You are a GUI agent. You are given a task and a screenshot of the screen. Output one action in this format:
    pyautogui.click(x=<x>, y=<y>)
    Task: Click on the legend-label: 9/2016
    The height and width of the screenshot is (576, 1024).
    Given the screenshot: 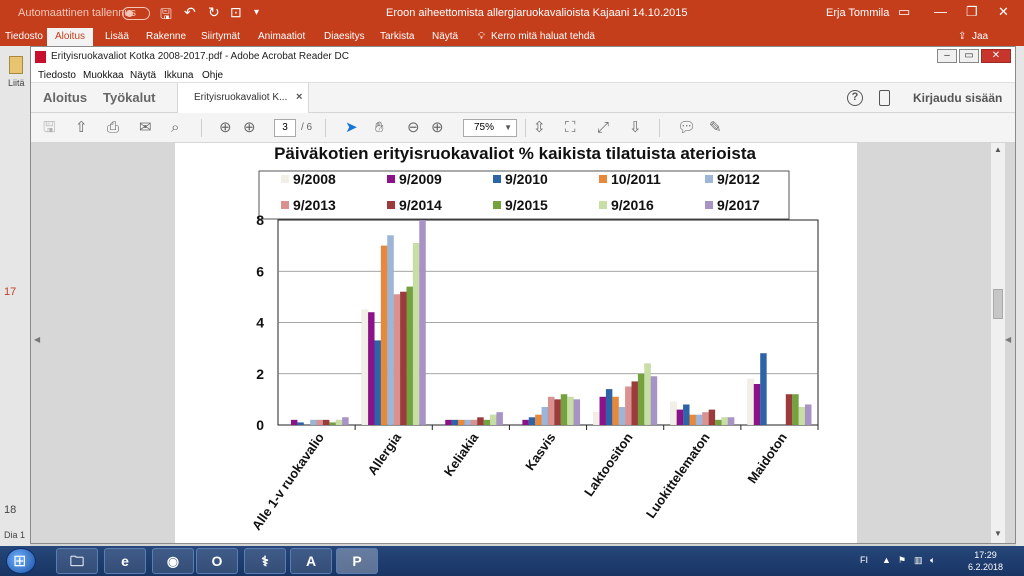 What is the action you would take?
    pyautogui.click(x=632, y=205)
    